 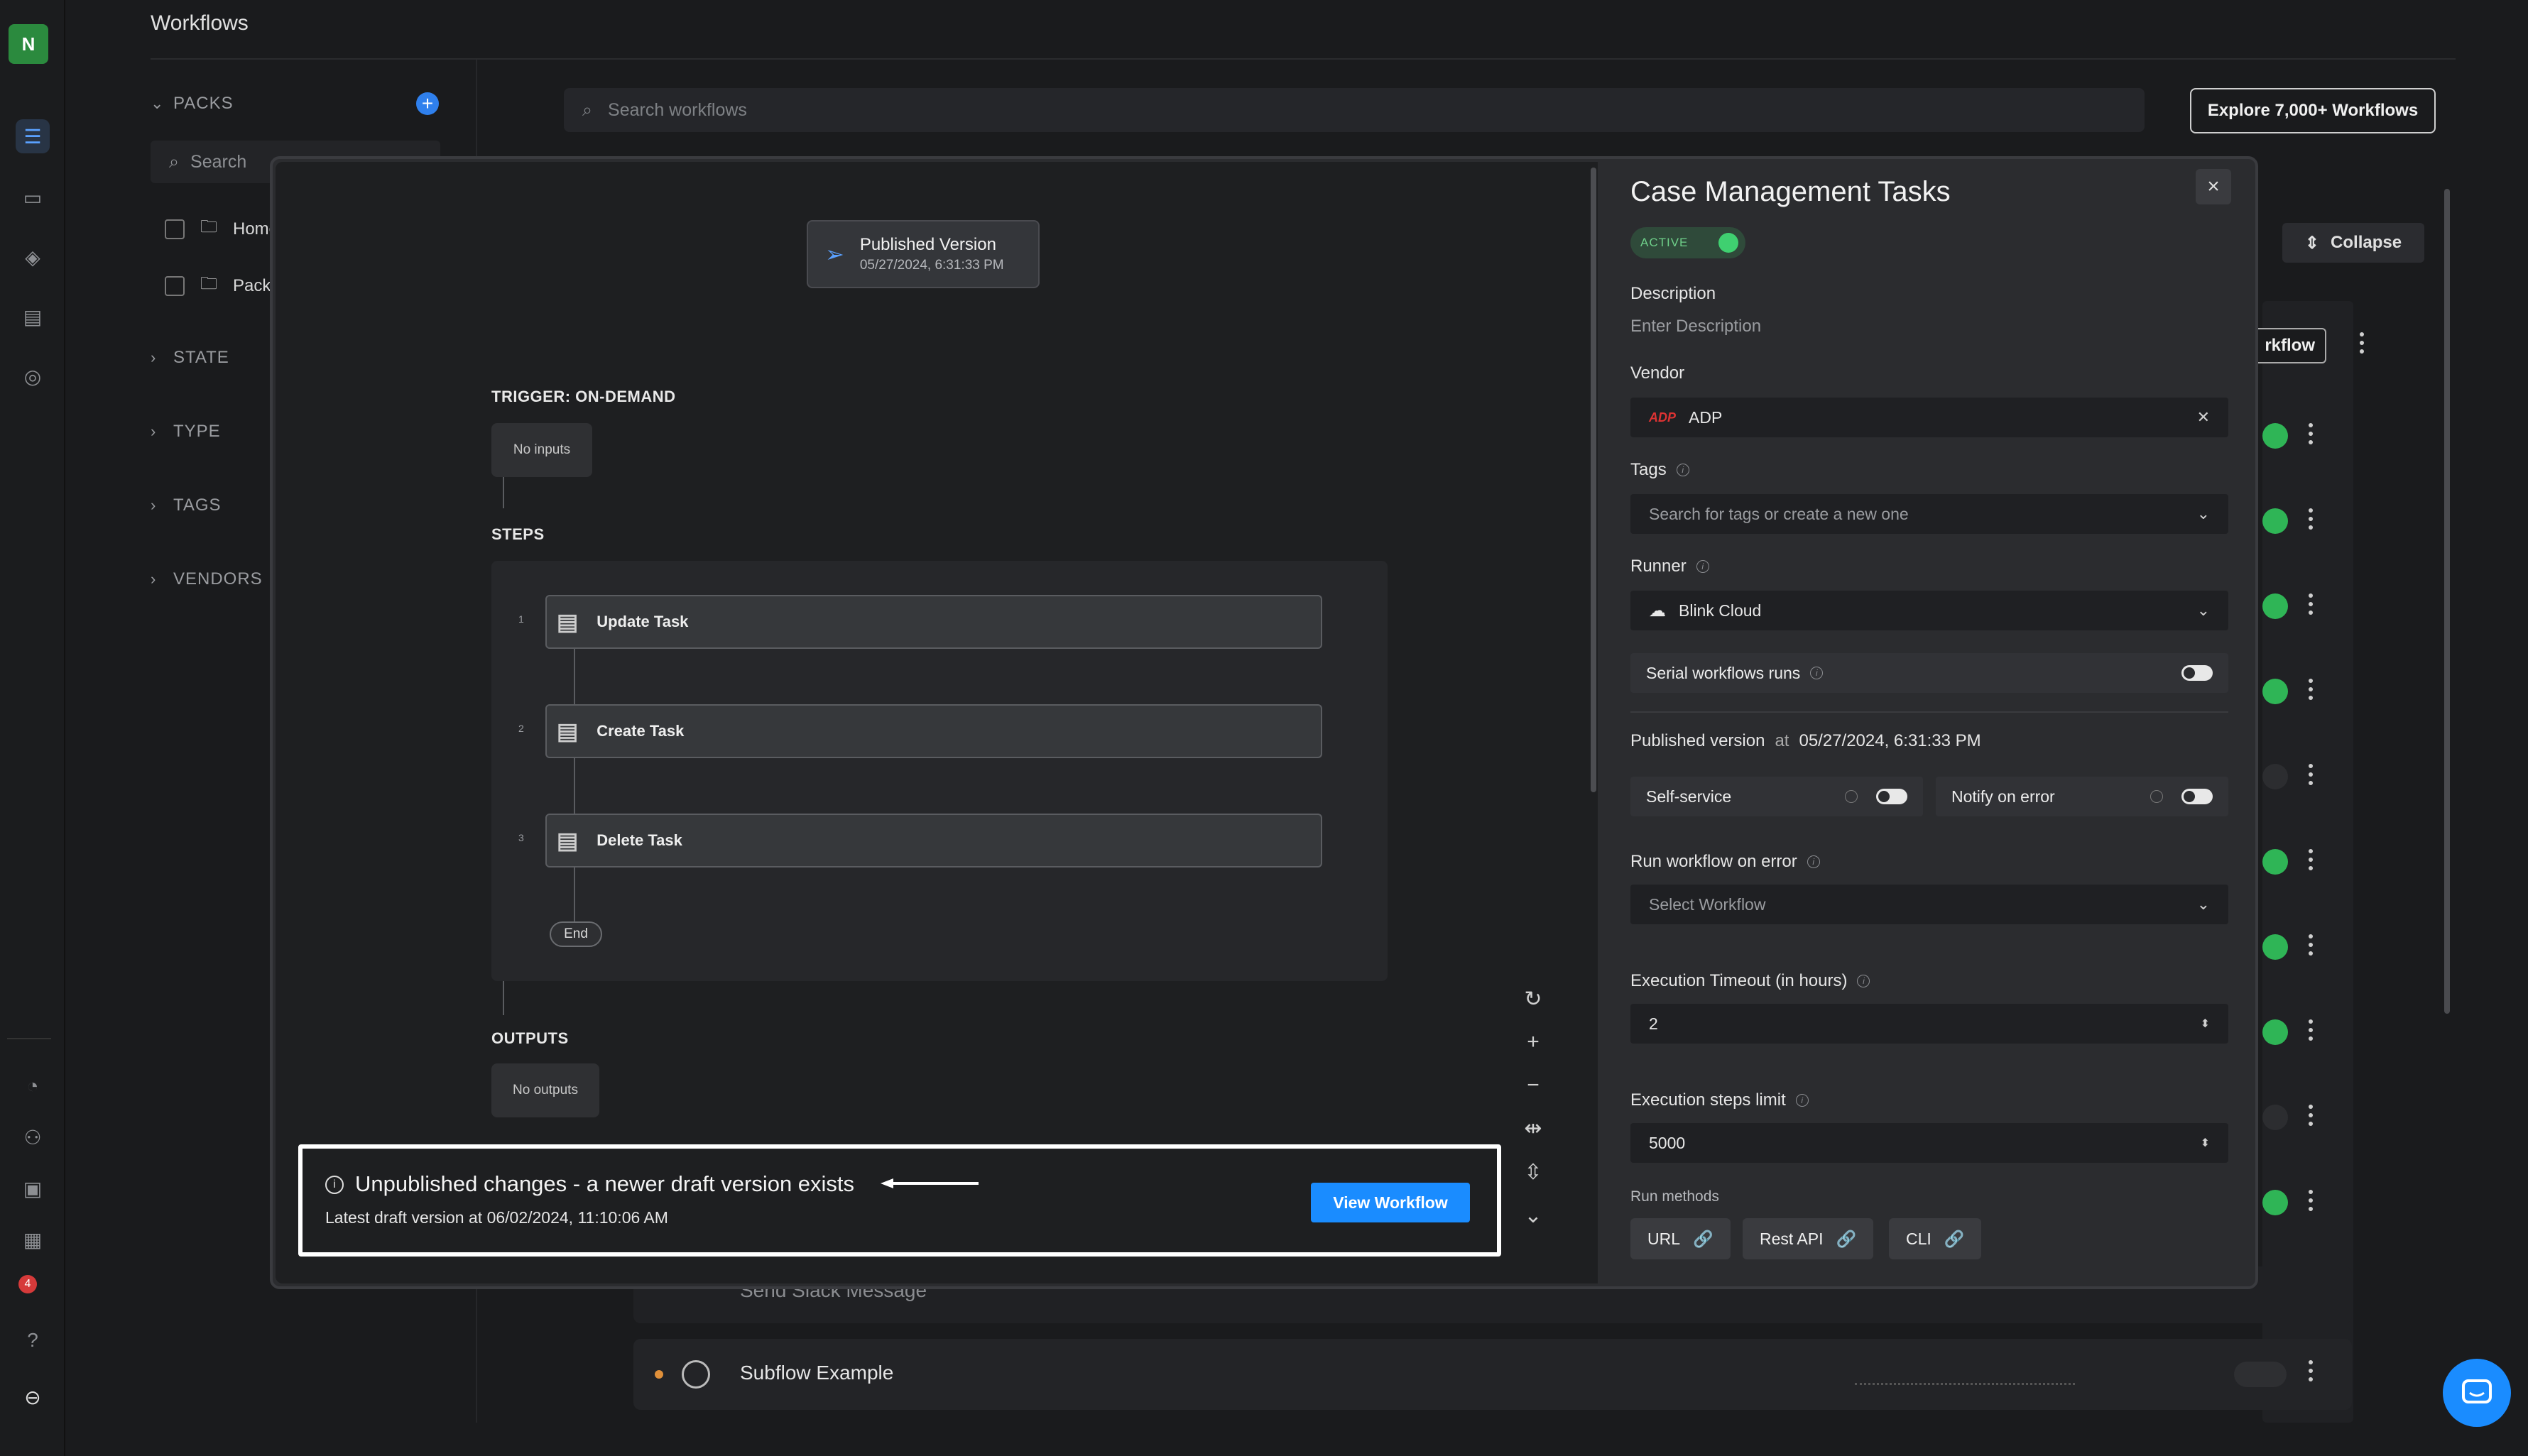 What do you see at coordinates (1929, 673) in the screenshot?
I see `serial-runs-row: Serial workflows runs i` at bounding box center [1929, 673].